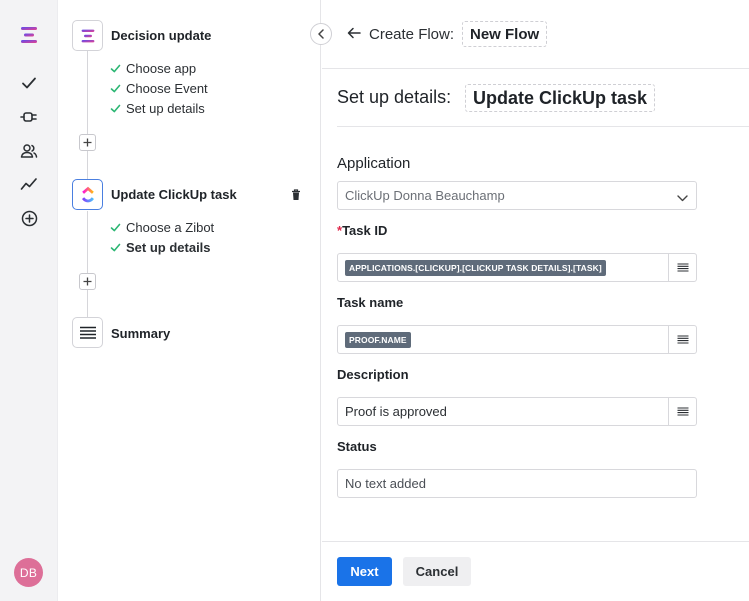  Describe the element at coordinates (29, 184) in the screenshot. I see `activity-icon` at that location.